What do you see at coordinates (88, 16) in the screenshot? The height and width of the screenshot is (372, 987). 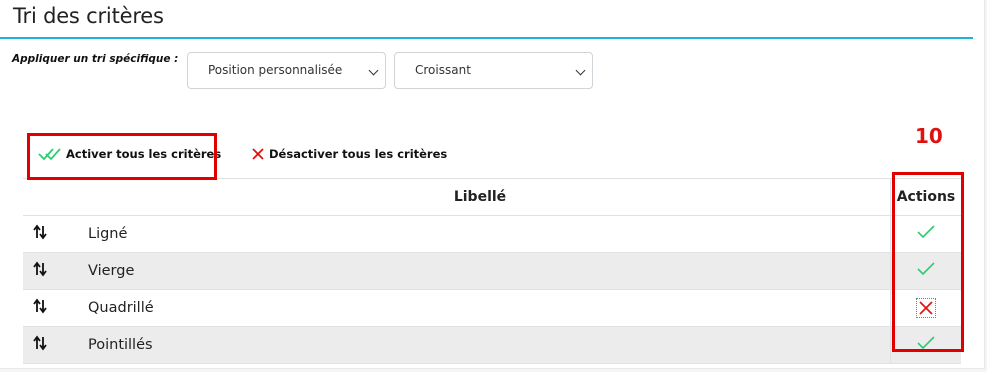 I see `panel-title: Tri des critères` at bounding box center [88, 16].